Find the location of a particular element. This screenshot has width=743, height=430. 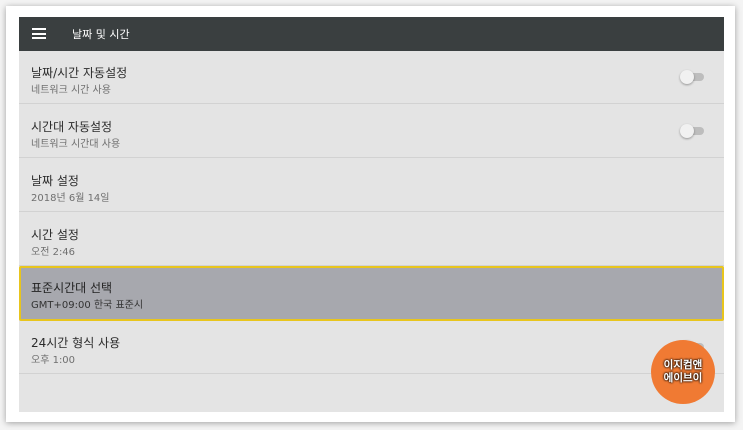

setting-subtitle: 네트워크 시간 사용 is located at coordinates (71, 90).